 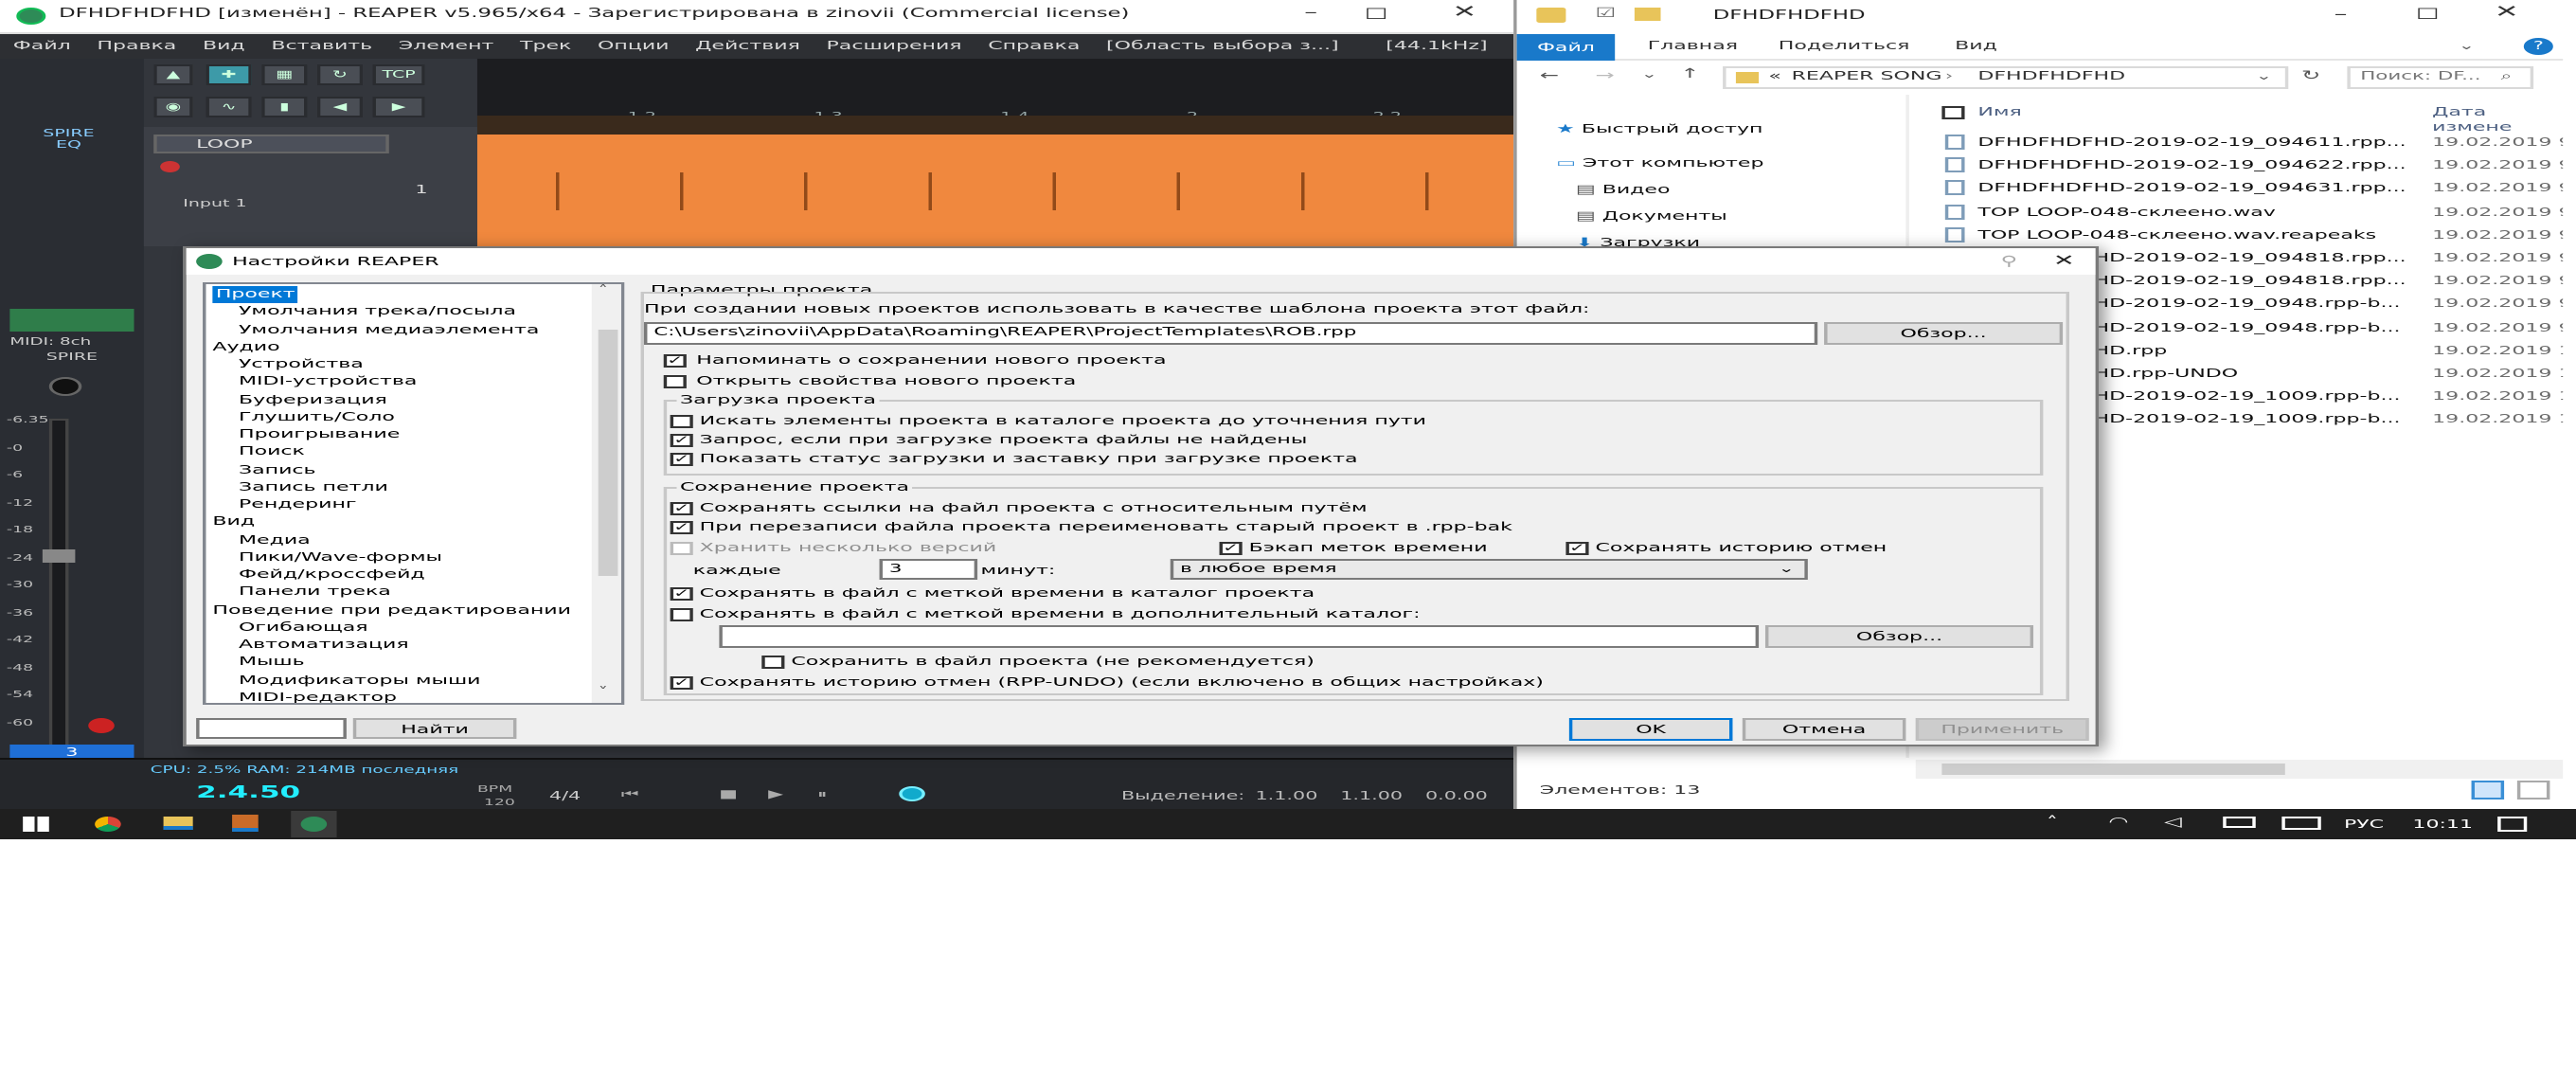 I want to click on explorer-titlebar: ☑ DFHDFHDFHD – ☐ ✕, so click(x=2040, y=17).